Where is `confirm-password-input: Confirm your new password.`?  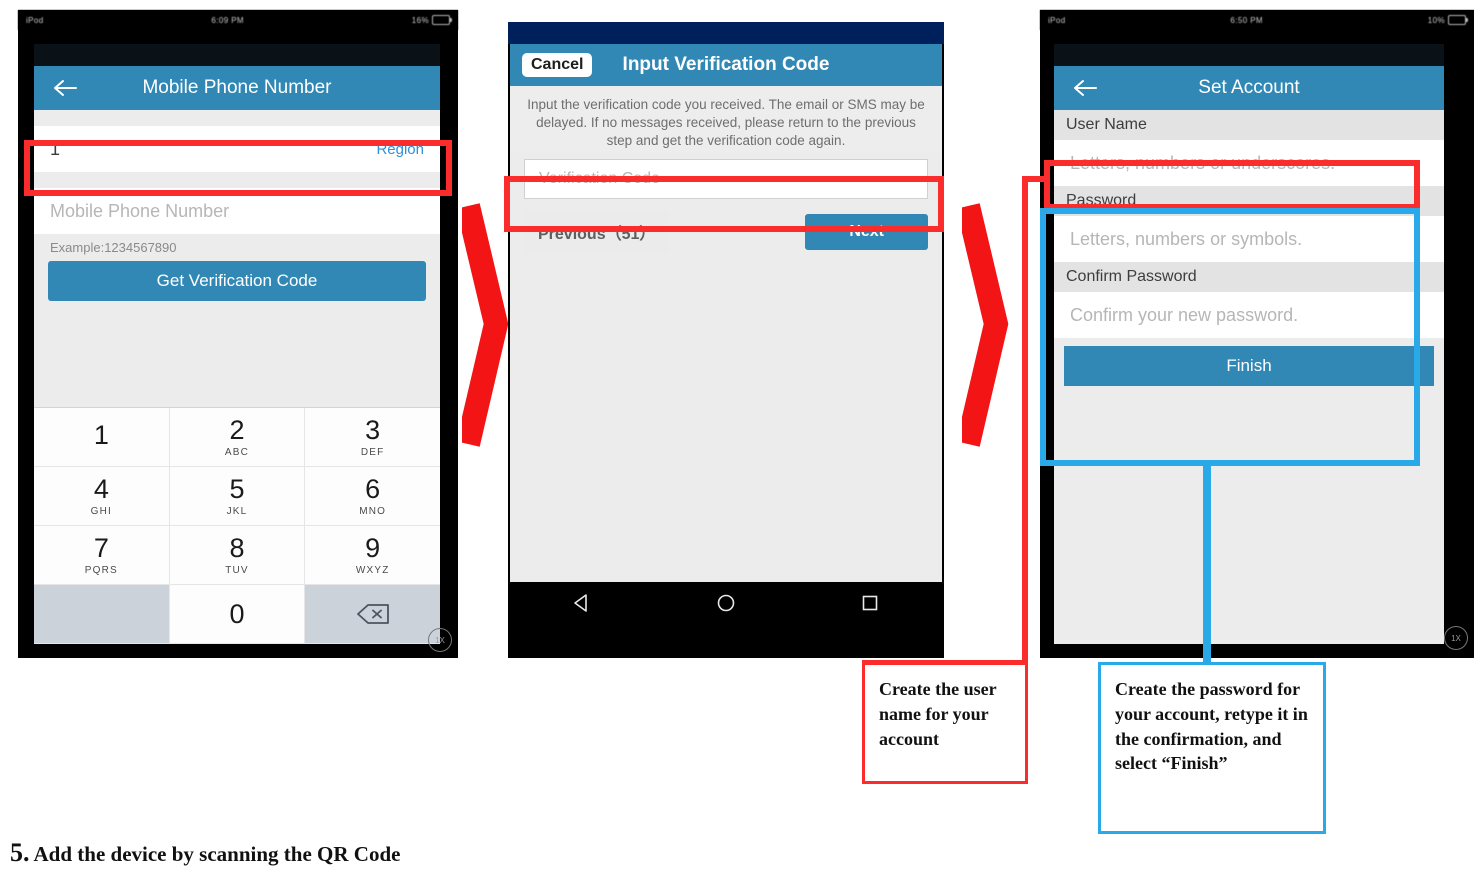
confirm-password-input: Confirm your new password. is located at coordinates (1249, 315).